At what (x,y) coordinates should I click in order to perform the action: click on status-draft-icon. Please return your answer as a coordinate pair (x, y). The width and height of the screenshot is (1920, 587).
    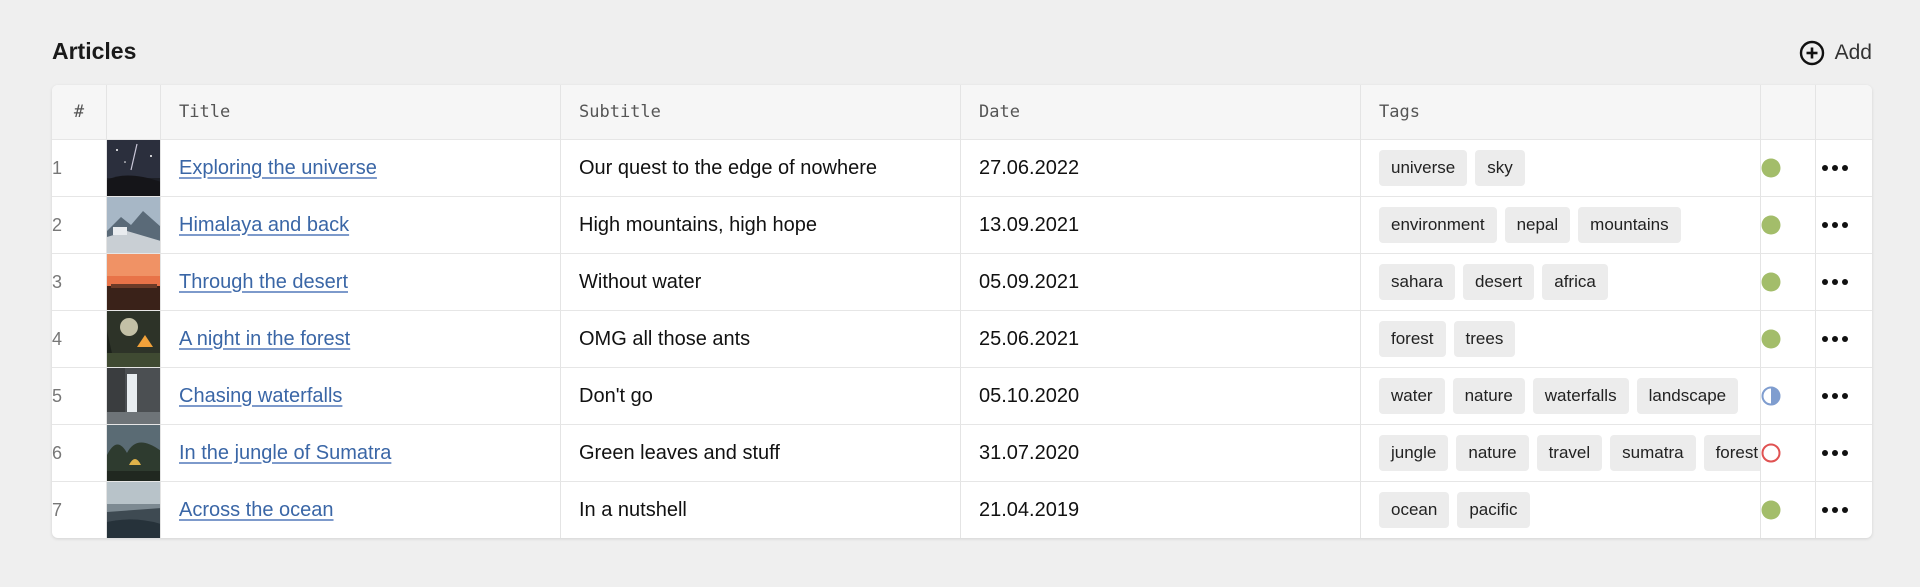
    Looking at the image, I should click on (1771, 453).